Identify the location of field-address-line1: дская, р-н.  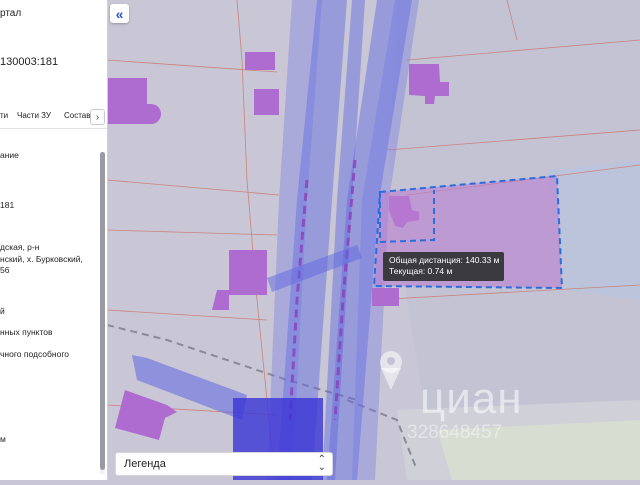
(20, 247).